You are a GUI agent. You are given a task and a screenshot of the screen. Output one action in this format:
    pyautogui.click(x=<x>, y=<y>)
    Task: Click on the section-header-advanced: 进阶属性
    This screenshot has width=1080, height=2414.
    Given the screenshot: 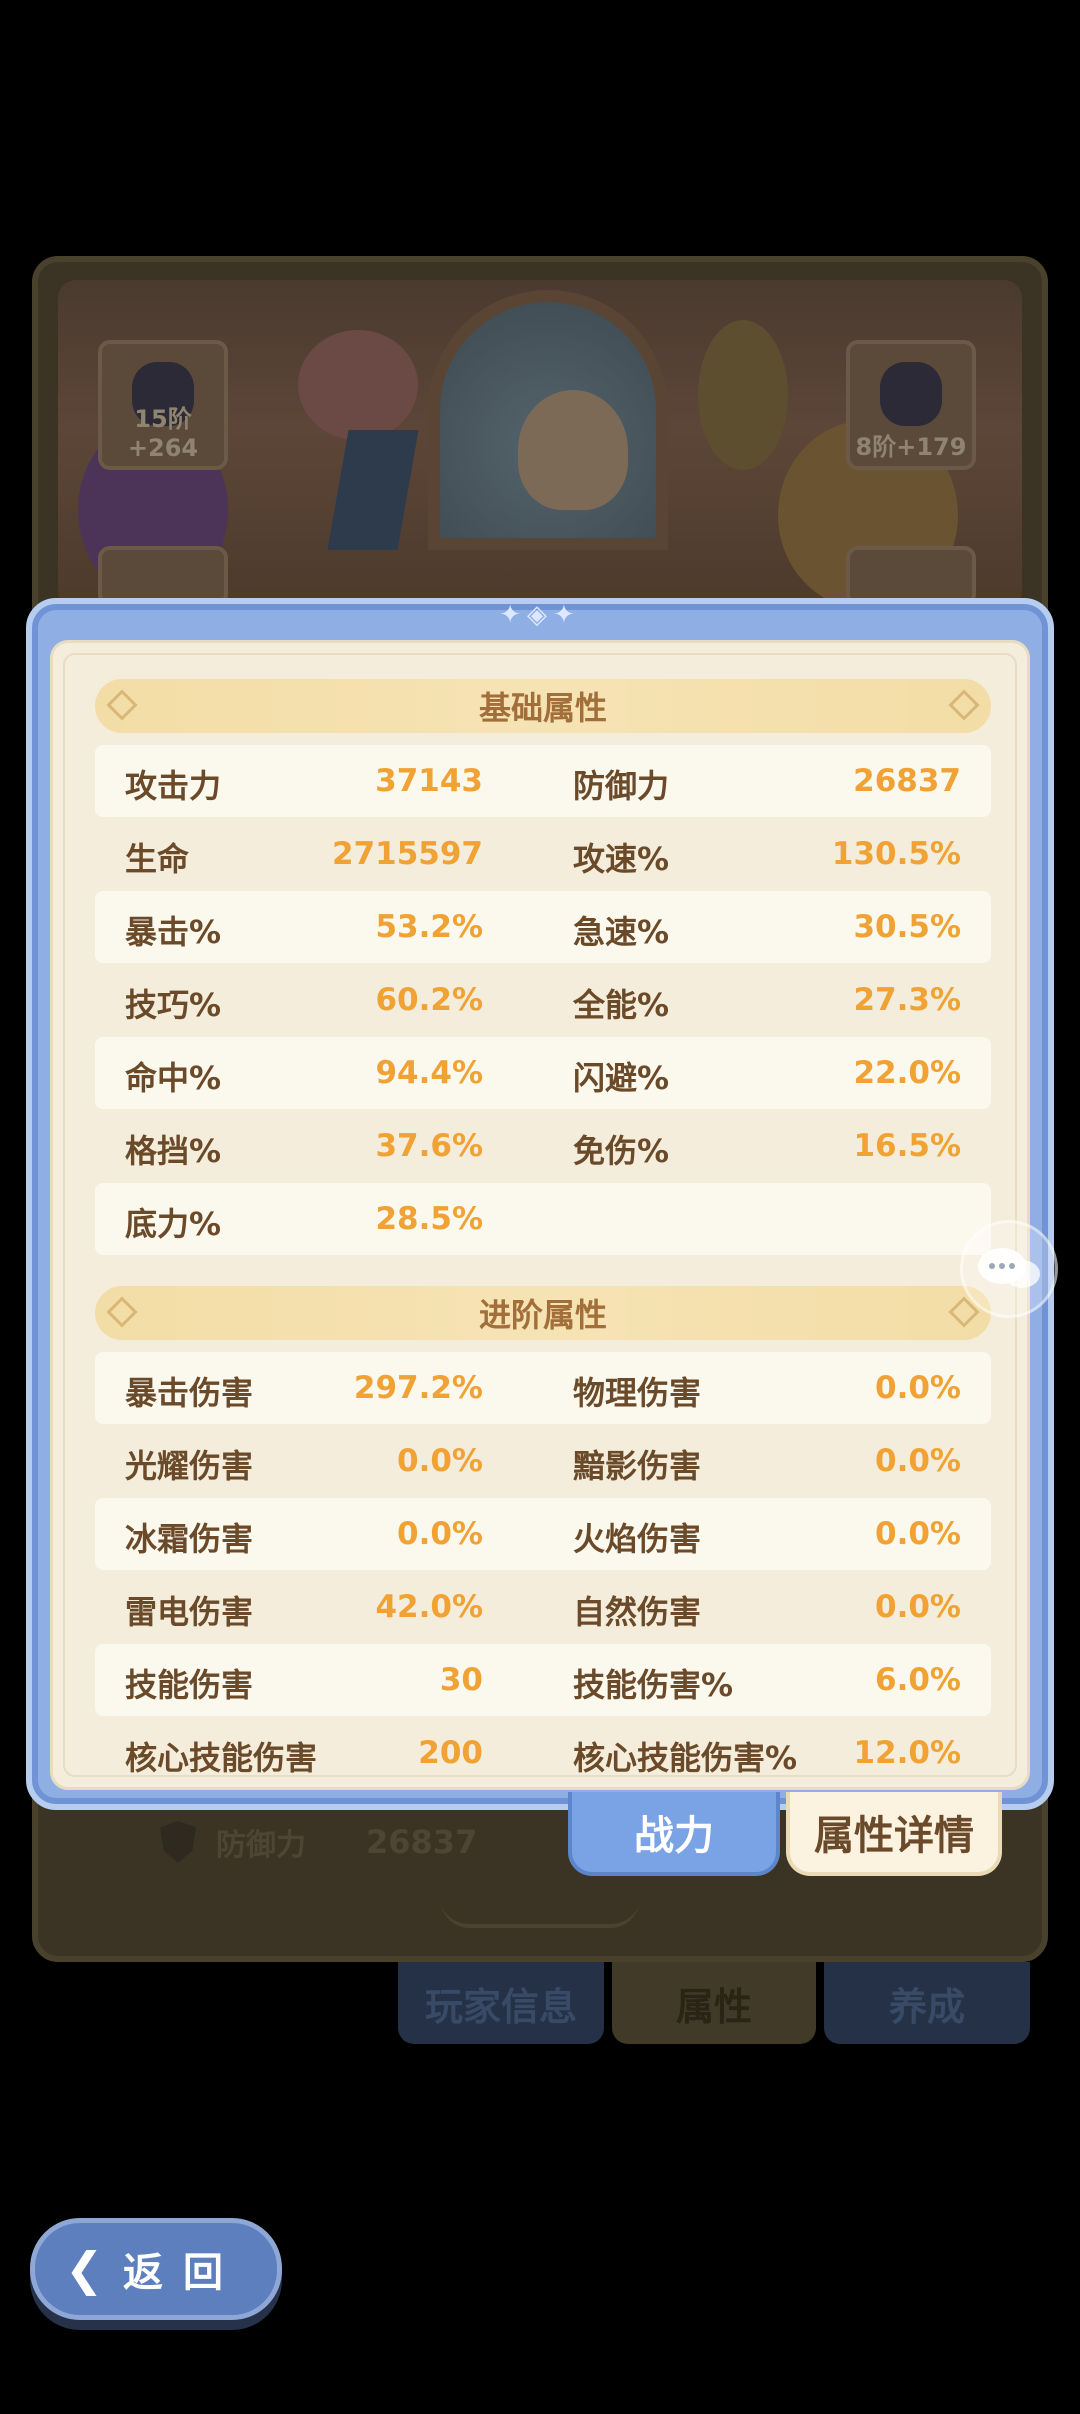 What is the action you would take?
    pyautogui.click(x=543, y=1313)
    